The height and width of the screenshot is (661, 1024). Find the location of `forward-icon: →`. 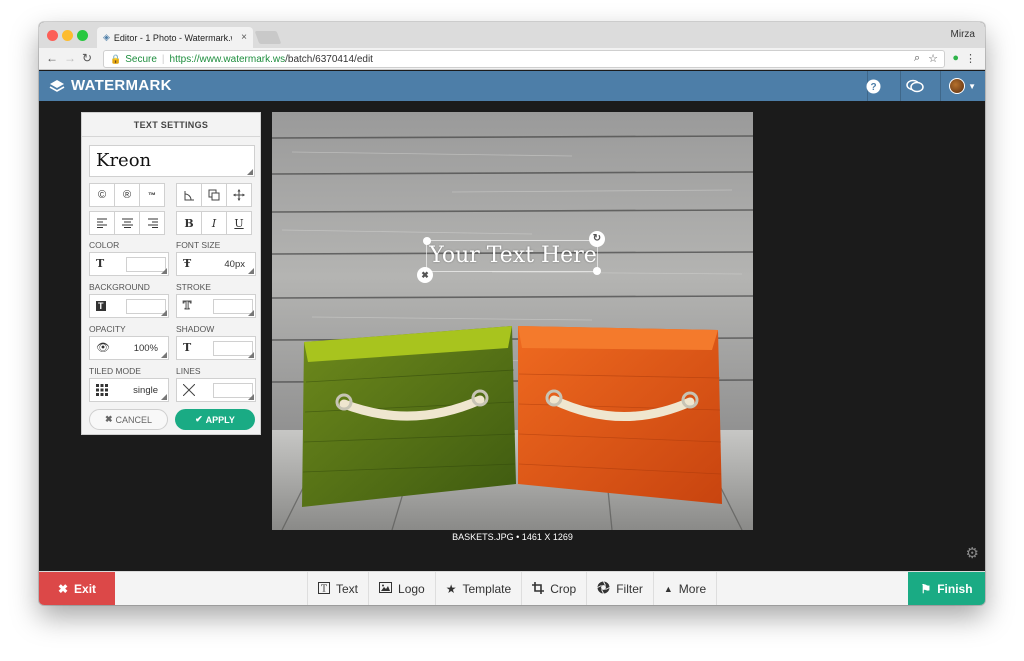

forward-icon: → is located at coordinates (70, 58).